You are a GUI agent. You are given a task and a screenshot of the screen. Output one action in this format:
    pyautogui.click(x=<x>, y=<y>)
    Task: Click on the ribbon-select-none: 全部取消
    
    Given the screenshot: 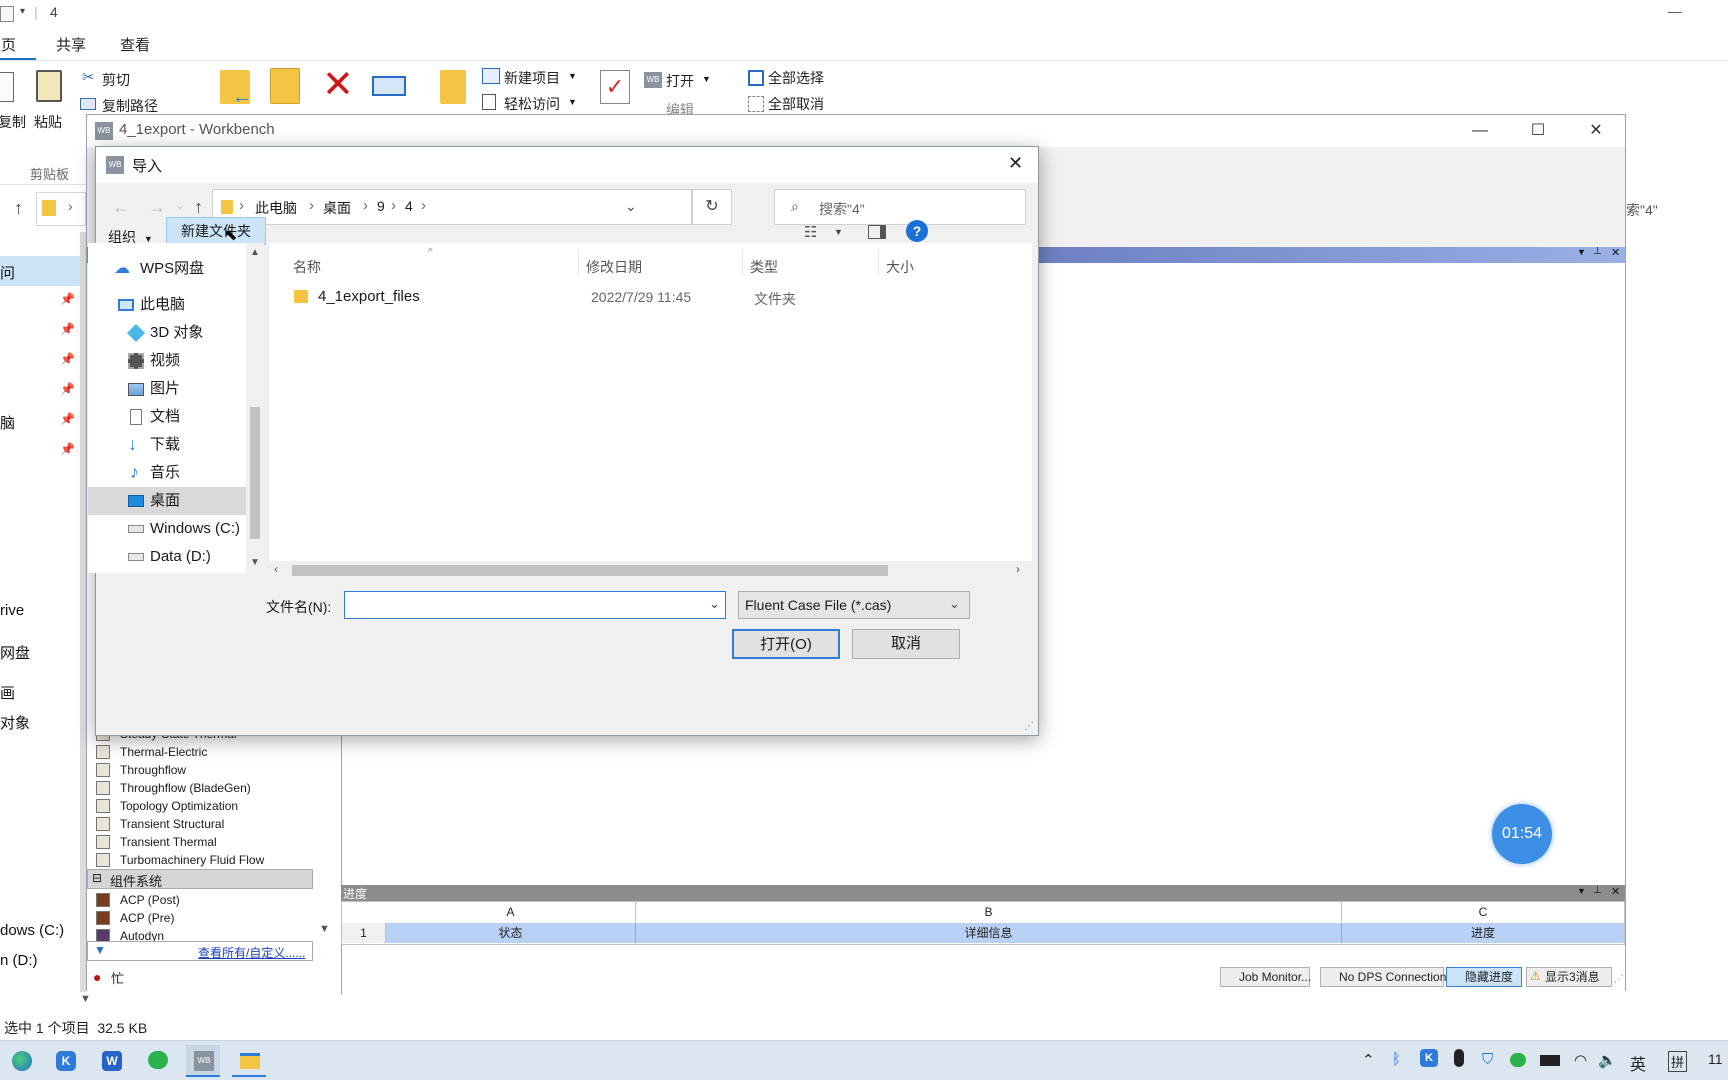 What is the action you would take?
    pyautogui.click(x=796, y=104)
    